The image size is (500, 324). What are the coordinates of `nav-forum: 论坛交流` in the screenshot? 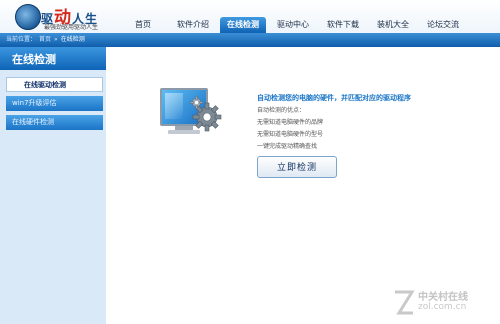 It's located at (443, 25).